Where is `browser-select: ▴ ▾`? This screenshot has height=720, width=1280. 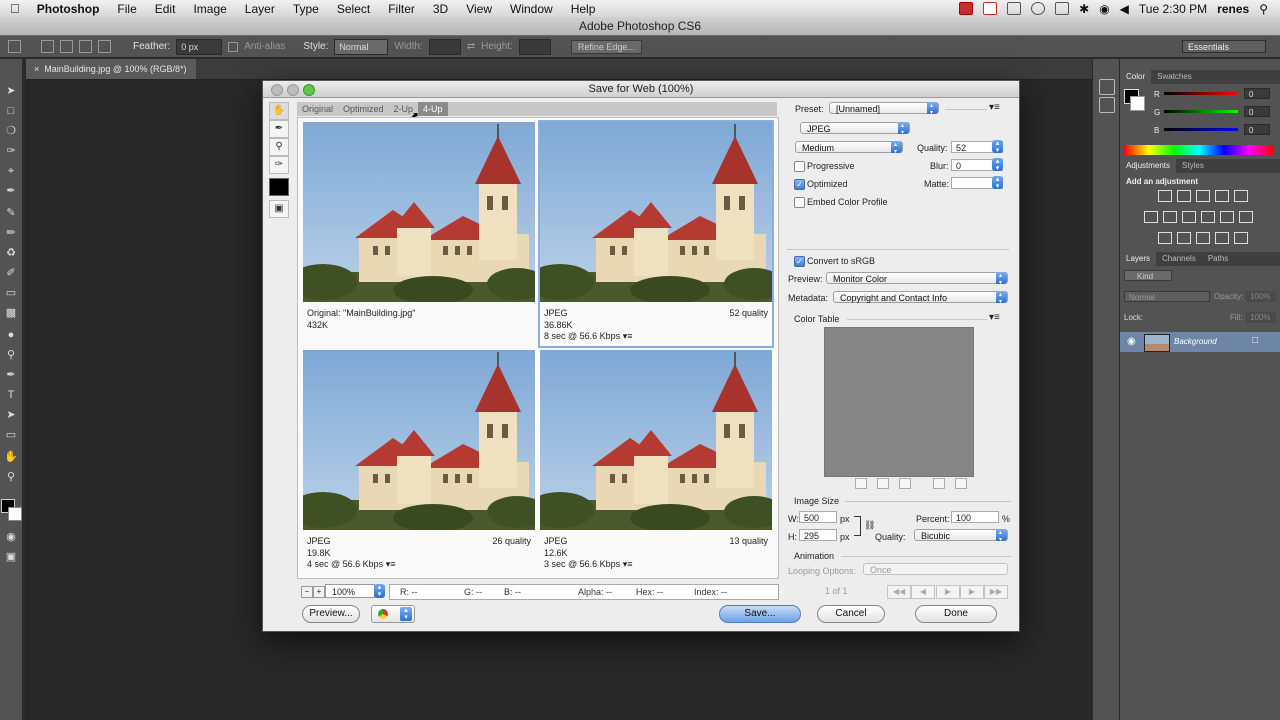
browser-select: ▴ ▾ is located at coordinates (393, 614).